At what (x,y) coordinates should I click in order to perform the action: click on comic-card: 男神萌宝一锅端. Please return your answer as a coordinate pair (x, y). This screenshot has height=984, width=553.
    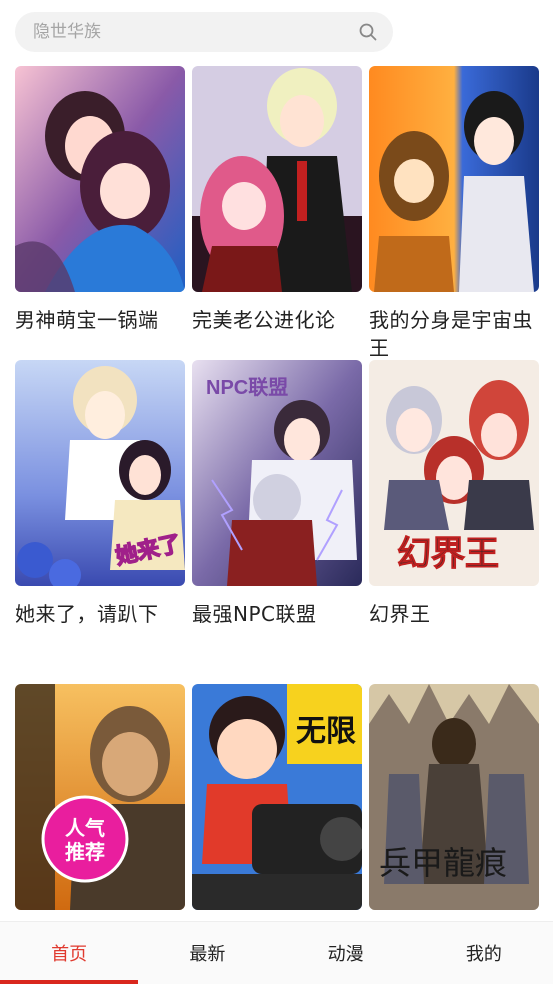
    Looking at the image, I should click on (100, 200).